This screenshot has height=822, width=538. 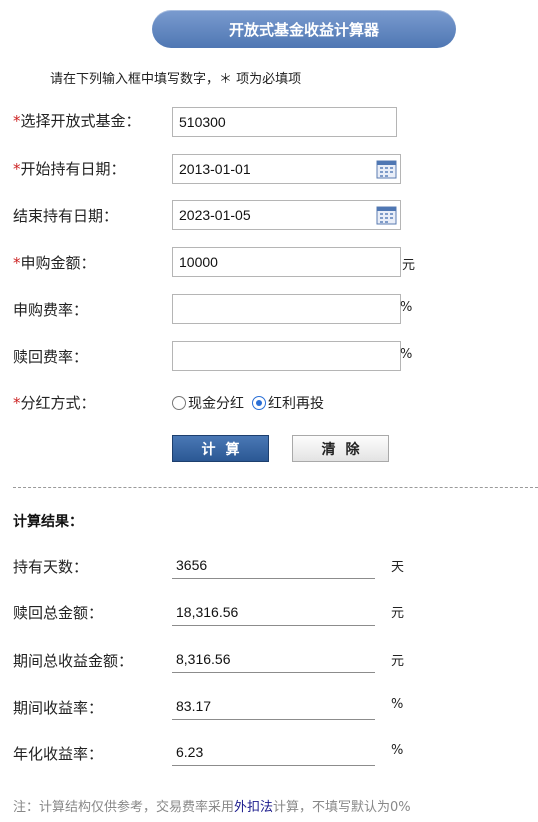 I want to click on dividend-option-cash: 现金分红, so click(x=208, y=403).